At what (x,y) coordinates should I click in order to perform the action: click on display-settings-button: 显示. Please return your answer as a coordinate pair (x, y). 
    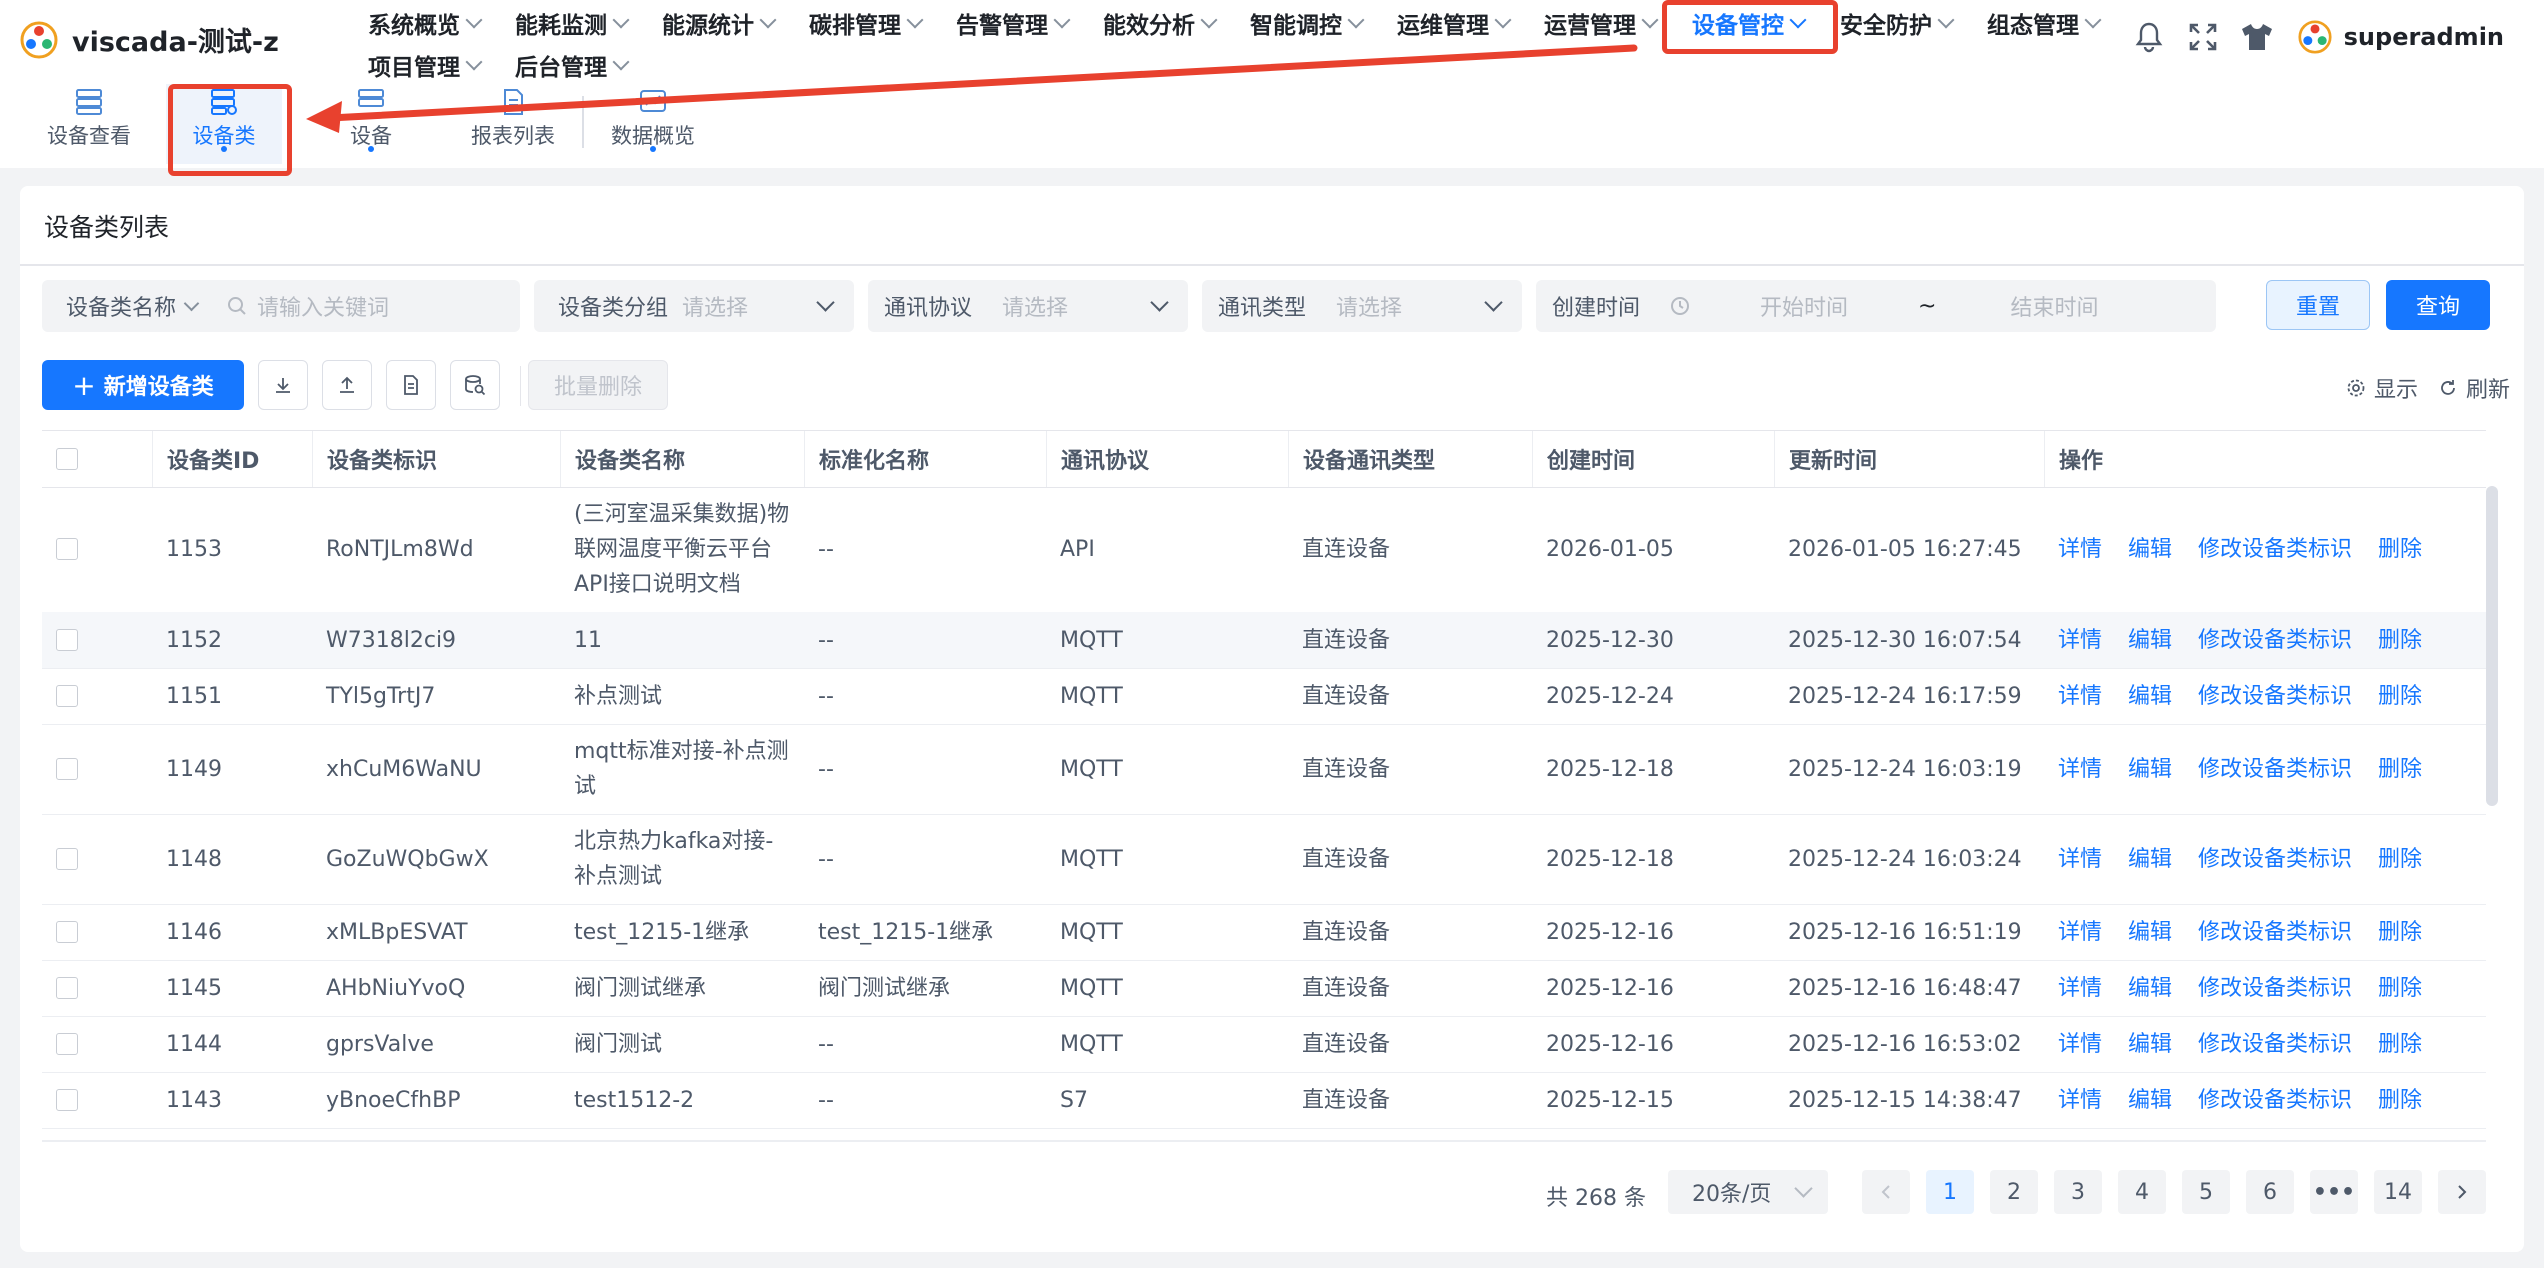
    Looking at the image, I should click on (2382, 388).